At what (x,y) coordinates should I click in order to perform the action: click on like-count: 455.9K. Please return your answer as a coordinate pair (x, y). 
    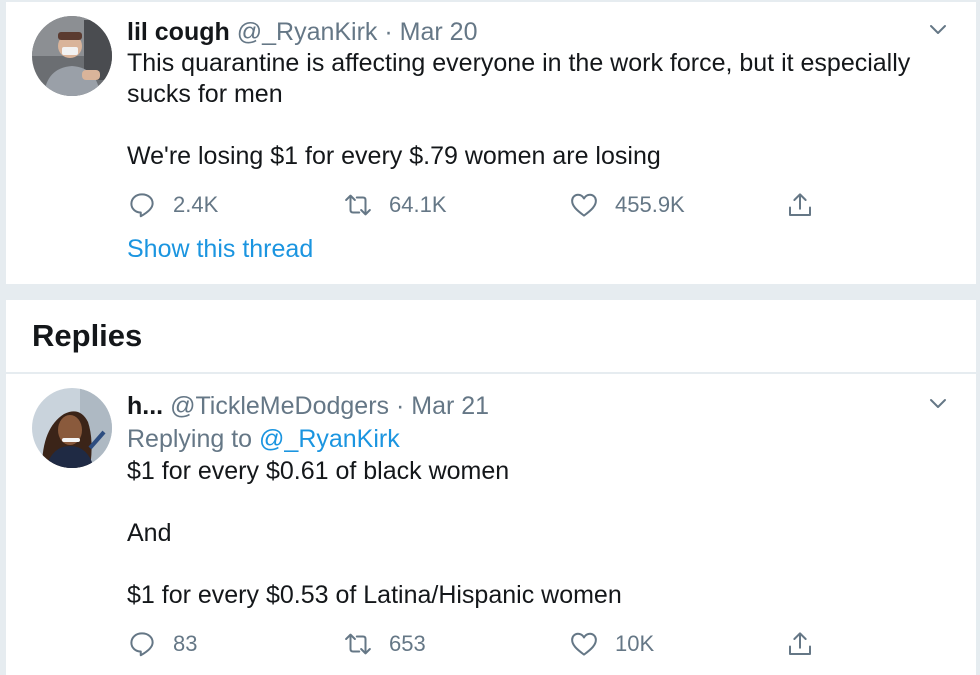
    Looking at the image, I should click on (650, 204).